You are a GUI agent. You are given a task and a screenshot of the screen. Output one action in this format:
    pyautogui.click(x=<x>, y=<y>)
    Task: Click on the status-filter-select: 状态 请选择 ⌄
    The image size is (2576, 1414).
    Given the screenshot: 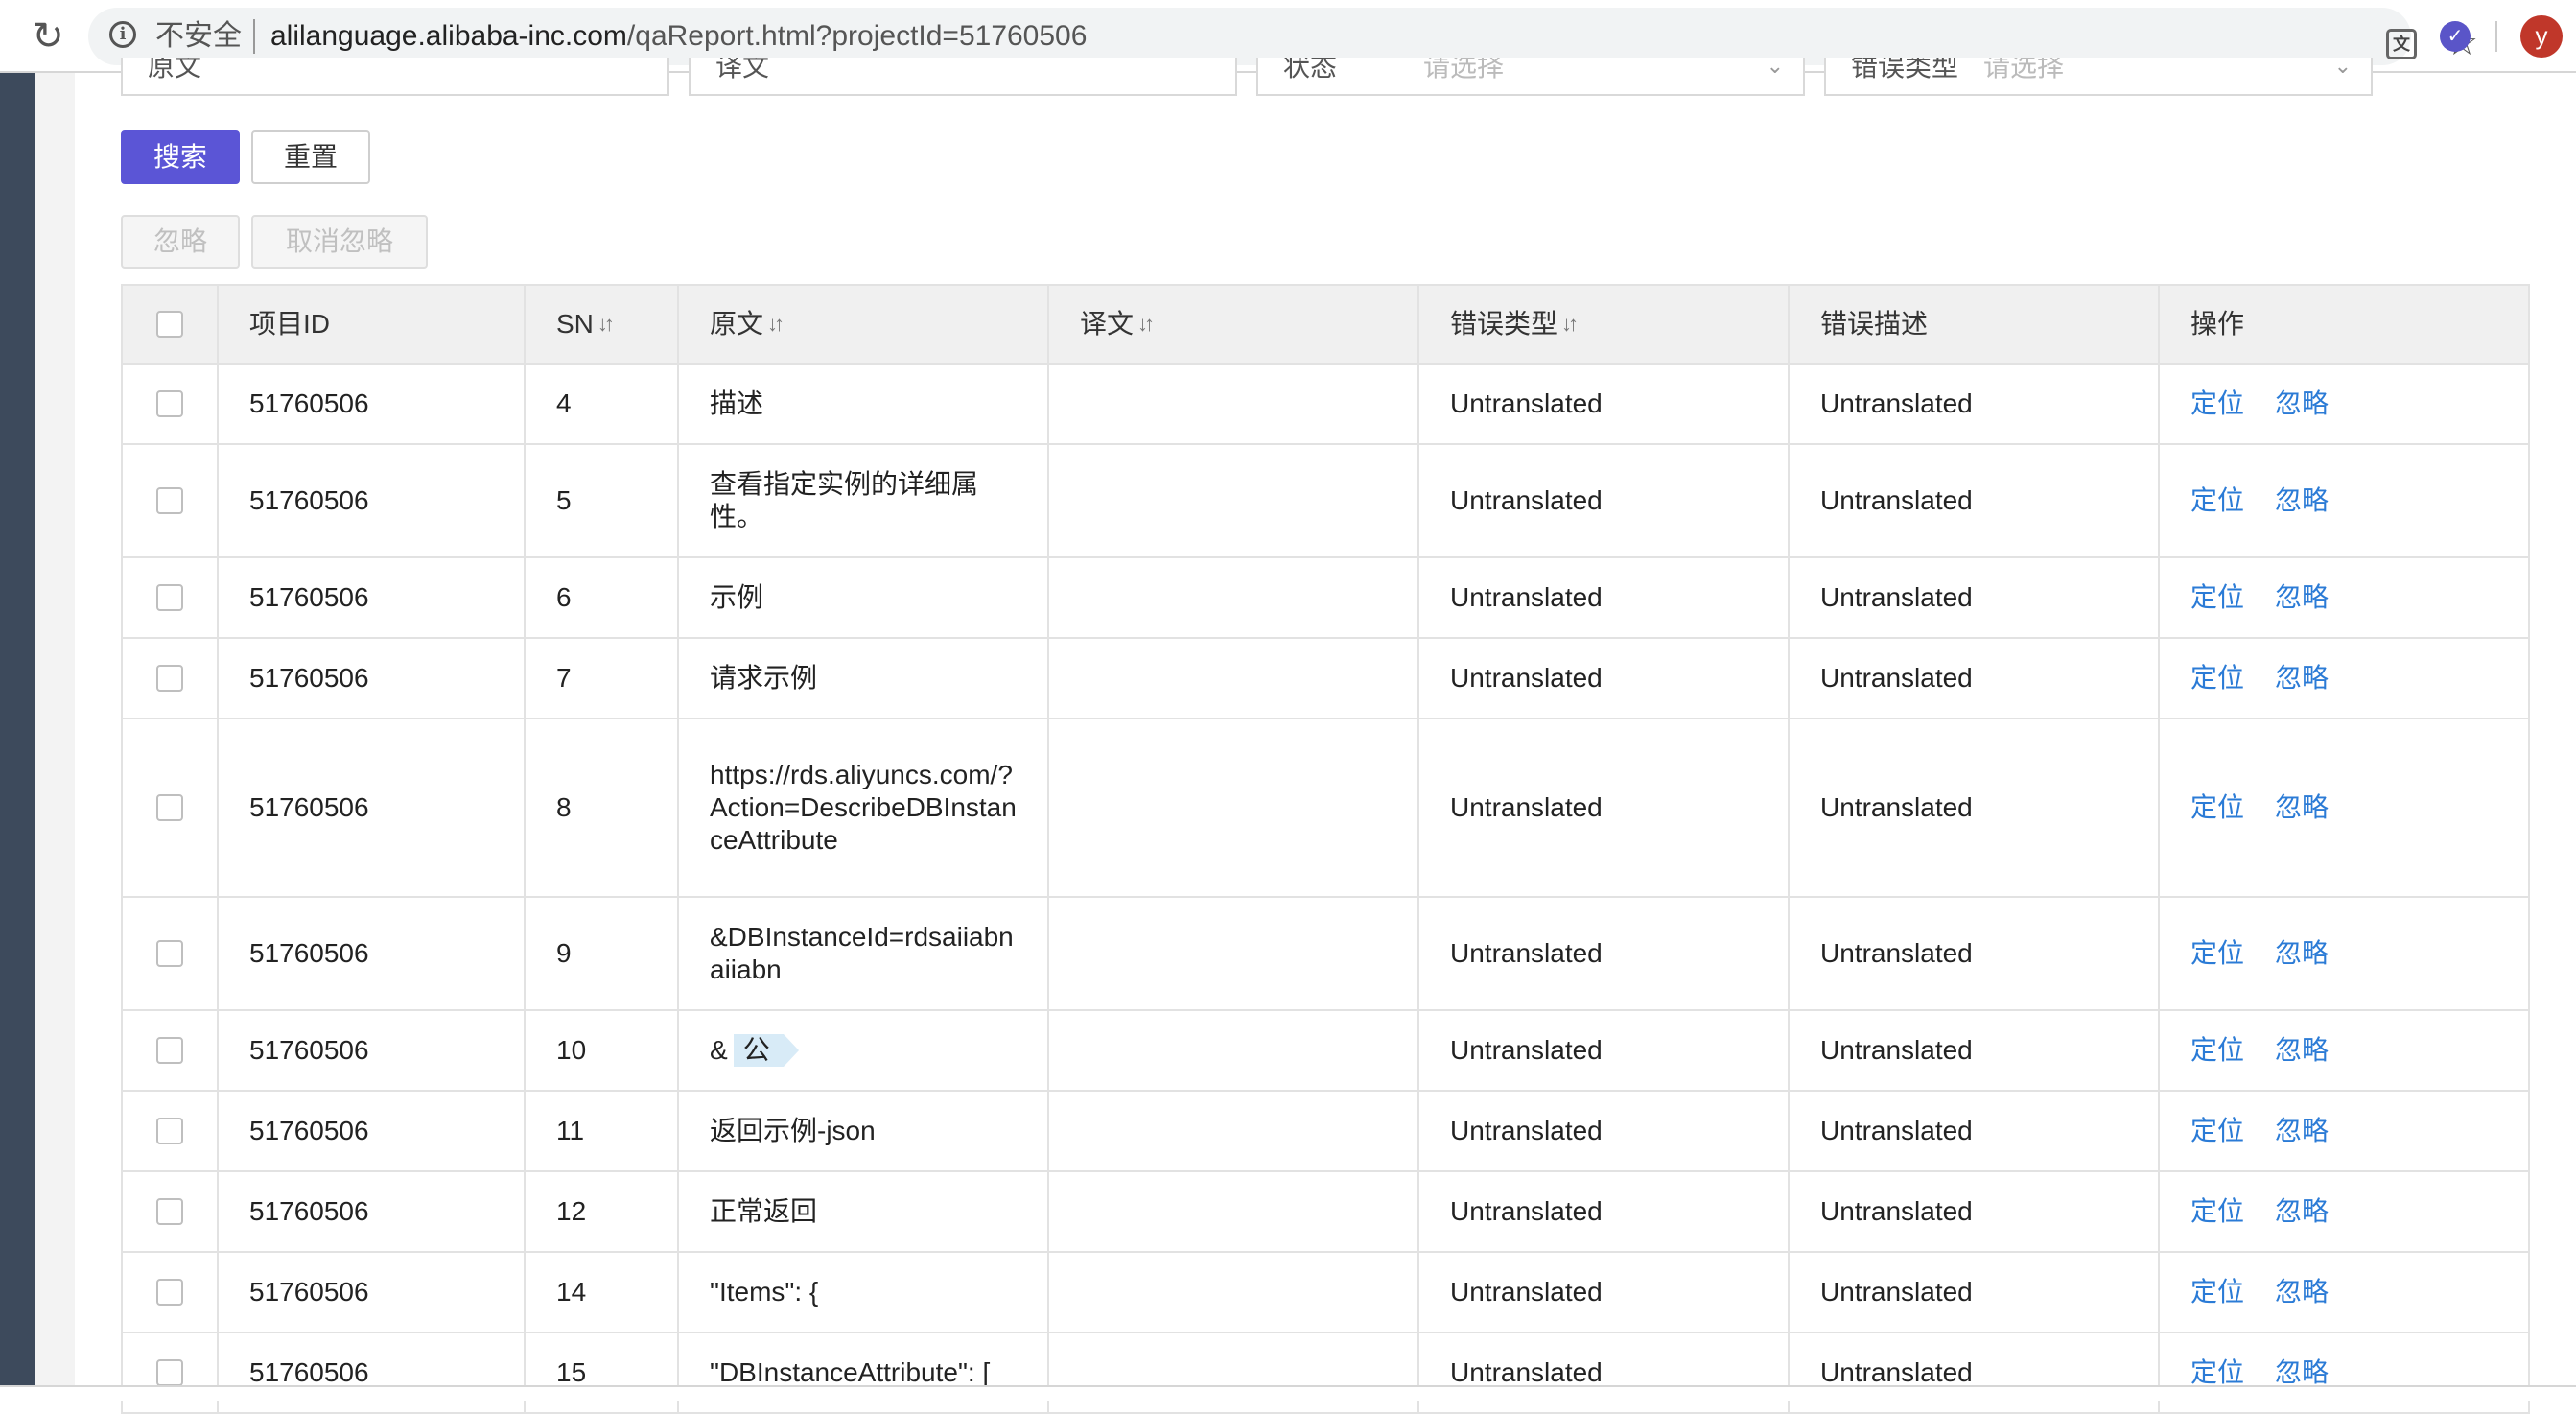 What is the action you would take?
    pyautogui.click(x=1530, y=77)
    